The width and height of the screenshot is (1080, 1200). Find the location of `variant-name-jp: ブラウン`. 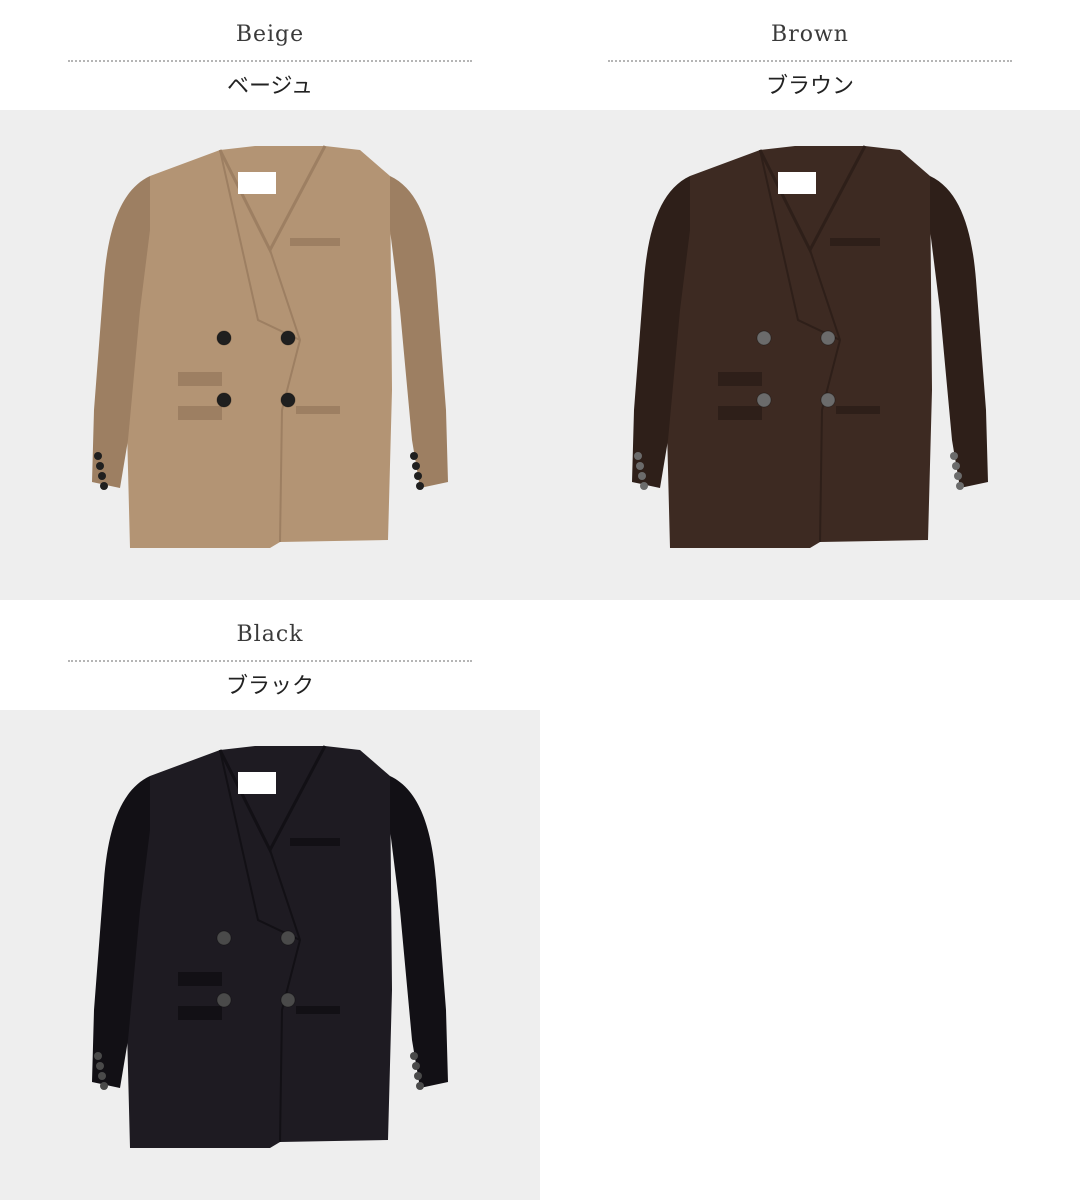

variant-name-jp: ブラウン is located at coordinates (809, 86).